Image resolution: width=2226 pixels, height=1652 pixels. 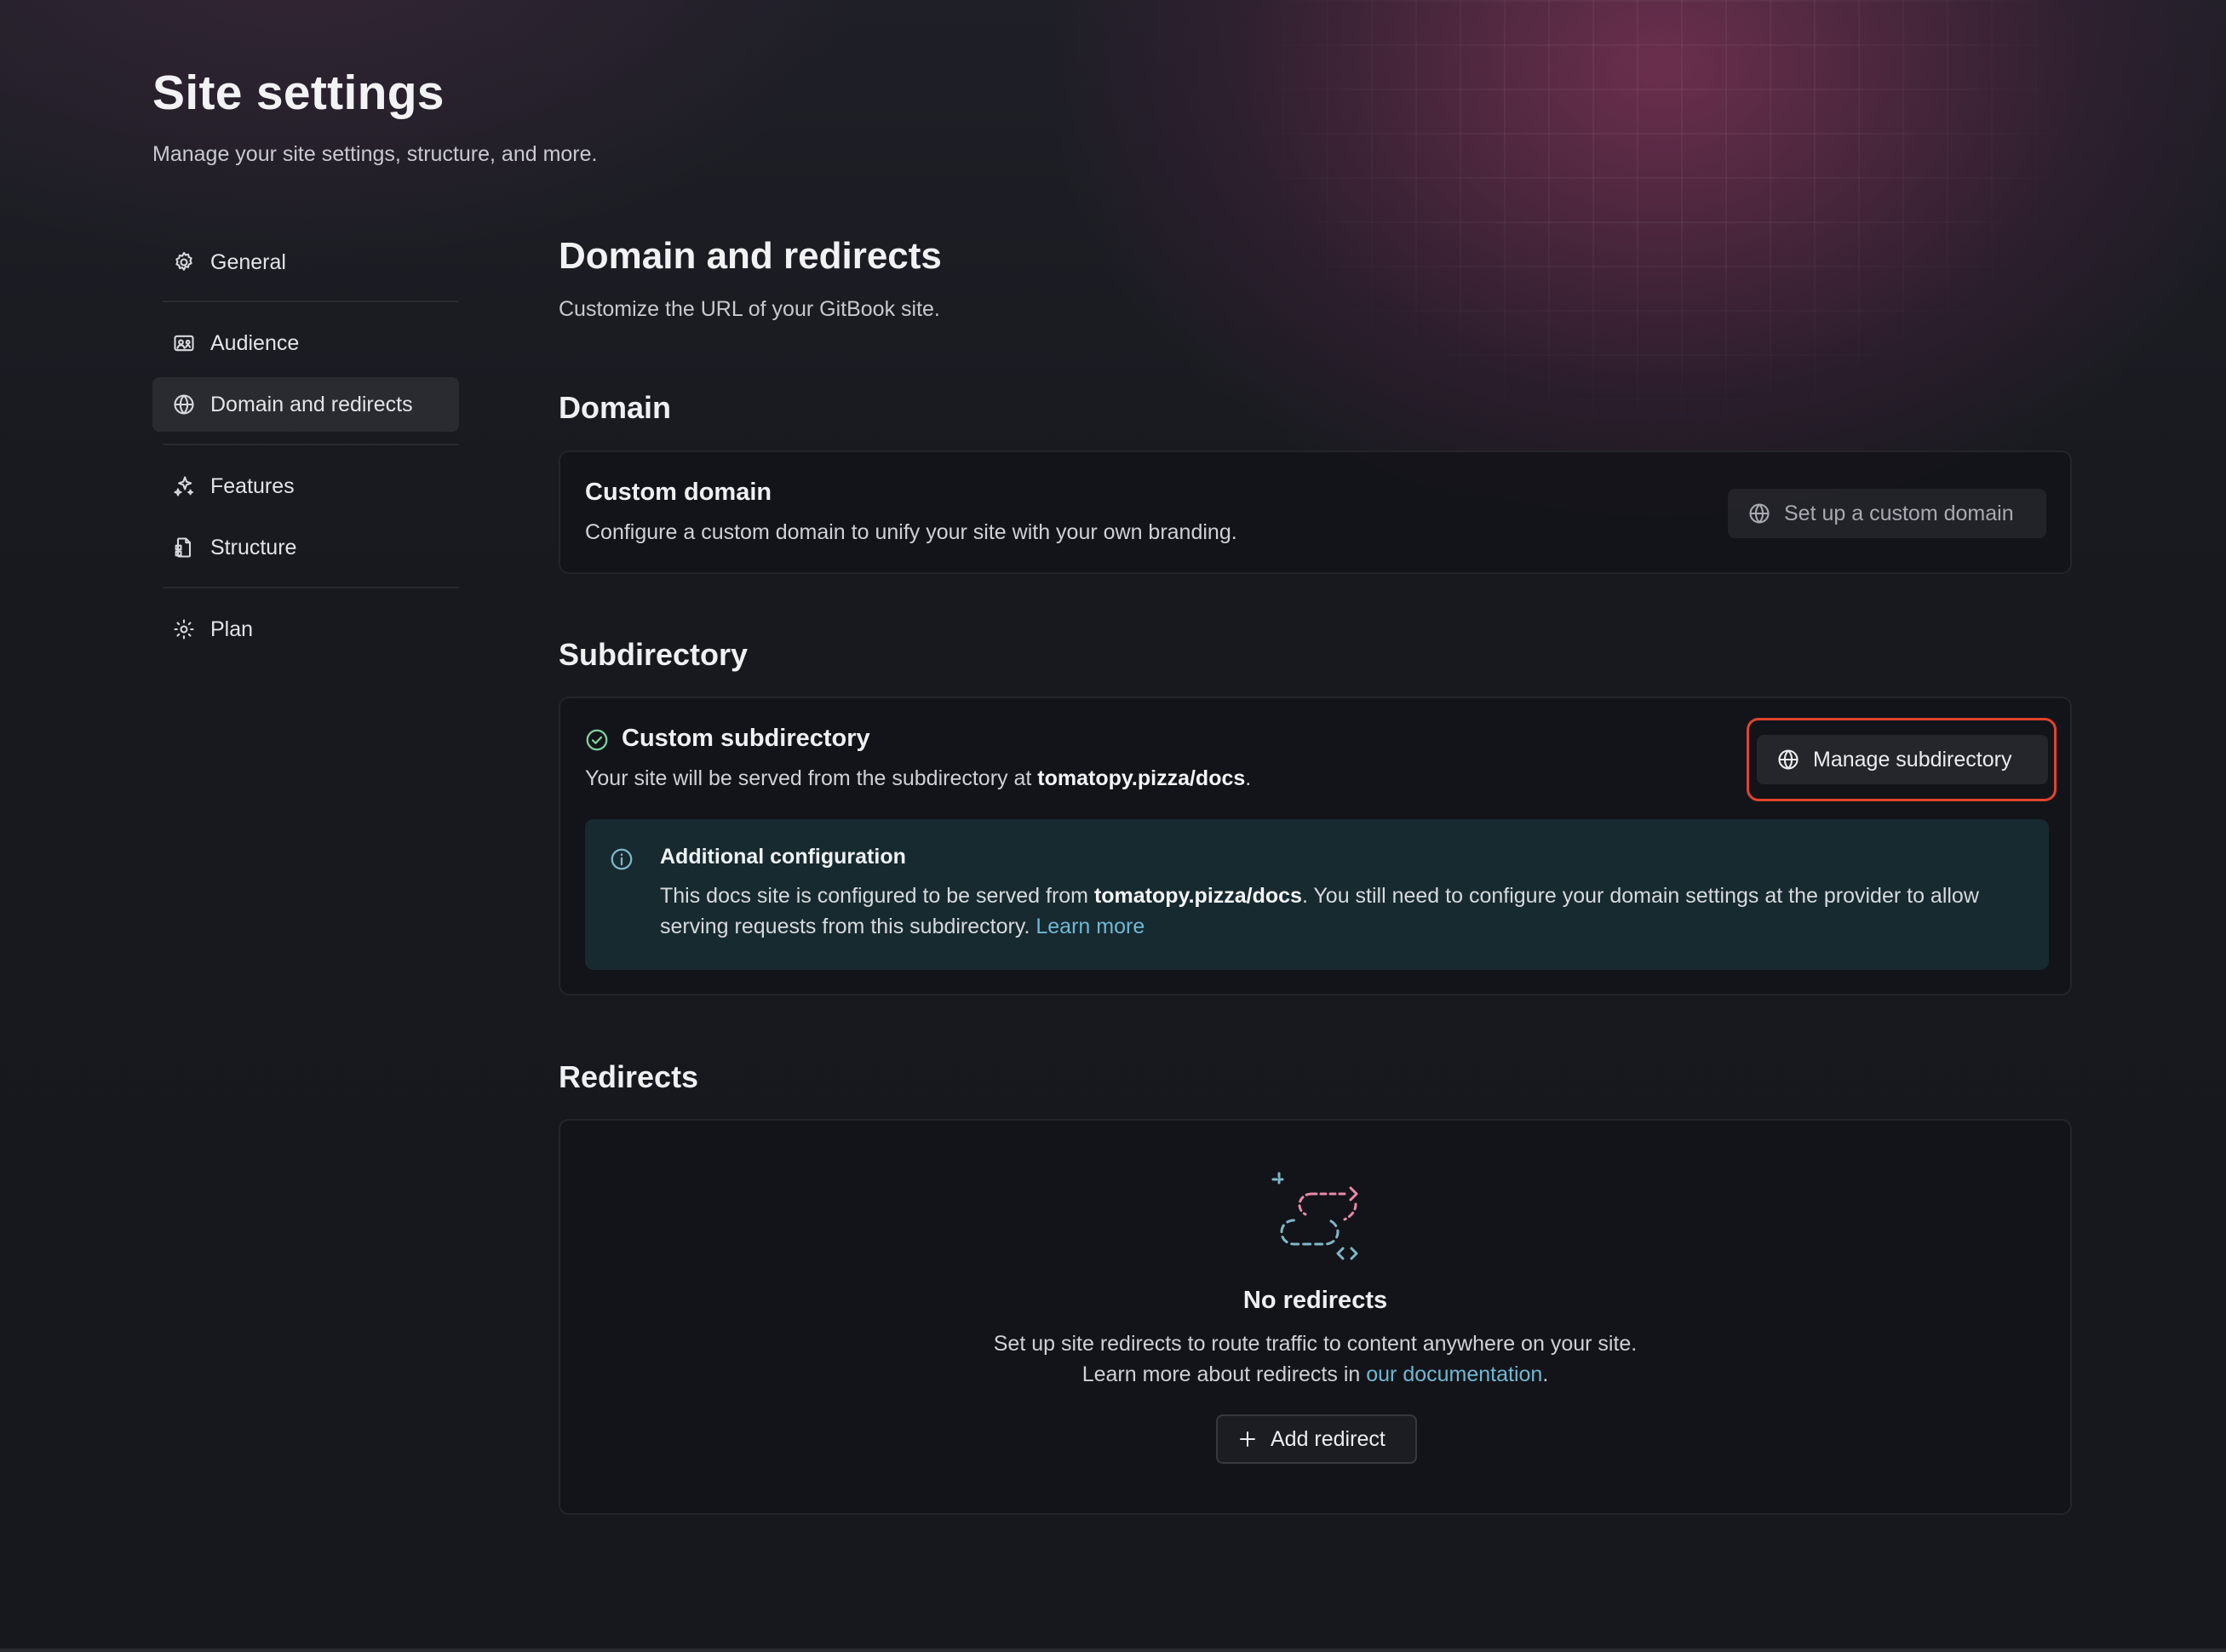 What do you see at coordinates (1197, 896) in the screenshot?
I see `callout-url: tomatopy.pizza/docs` at bounding box center [1197, 896].